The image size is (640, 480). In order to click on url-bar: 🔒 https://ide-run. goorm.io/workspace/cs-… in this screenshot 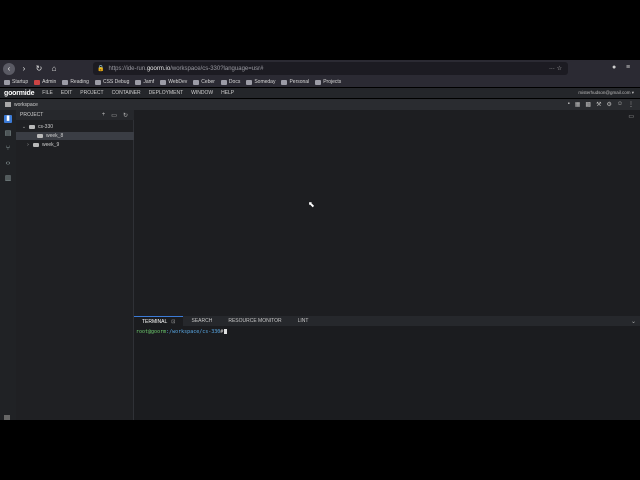, I will do `click(330, 68)`.